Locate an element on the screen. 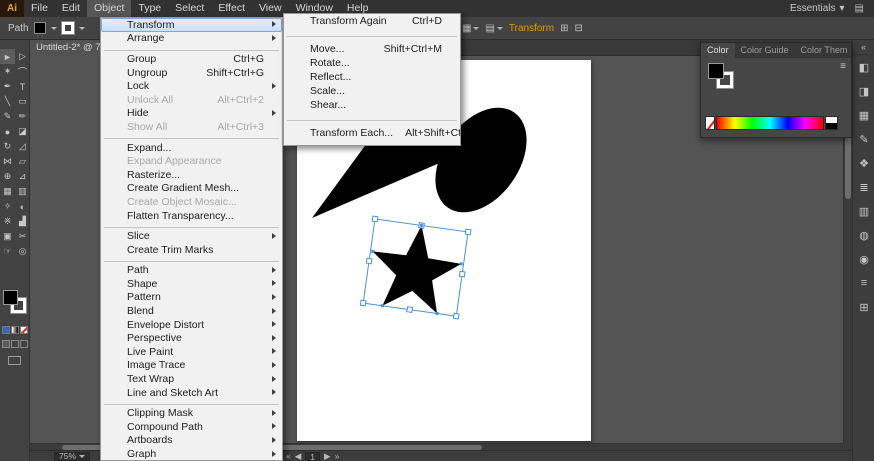 The image size is (874, 461). perspective-grid-tool: ⊿ is located at coordinates (22, 176).